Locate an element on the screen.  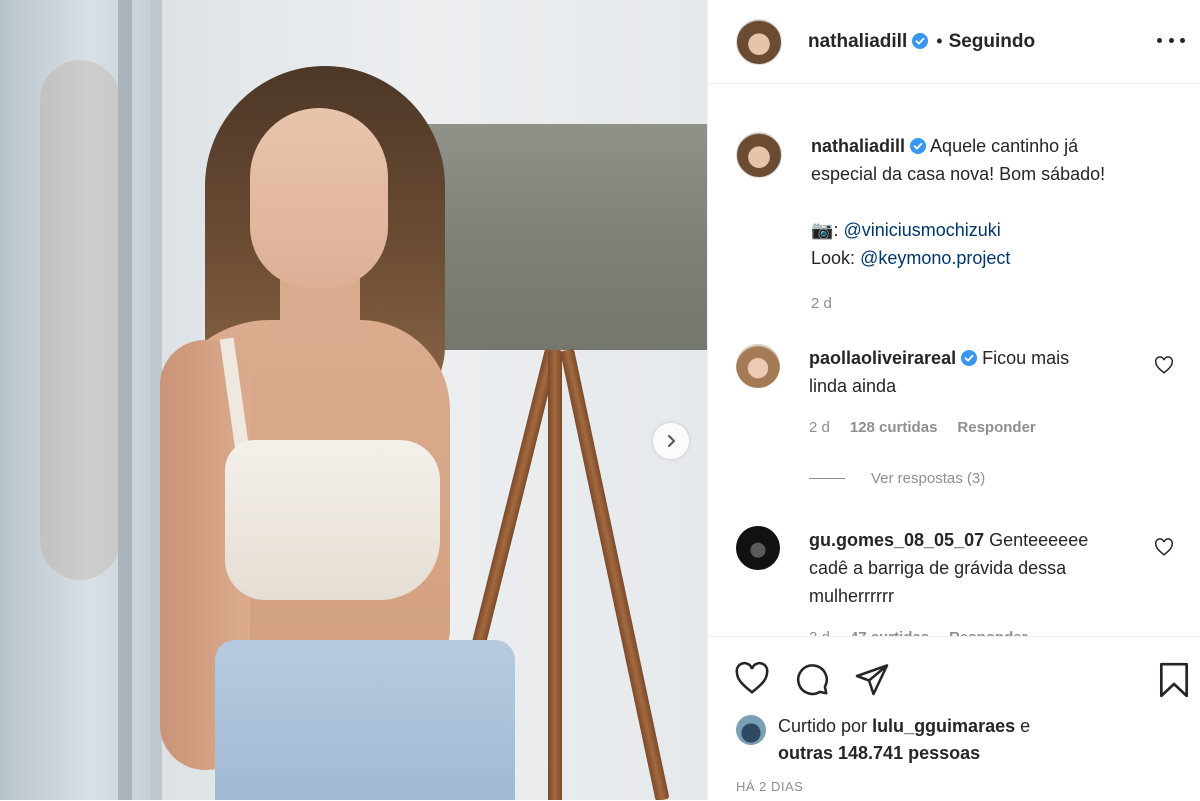
commenter-username: paollaoliveirareal is located at coordinates (882, 358).